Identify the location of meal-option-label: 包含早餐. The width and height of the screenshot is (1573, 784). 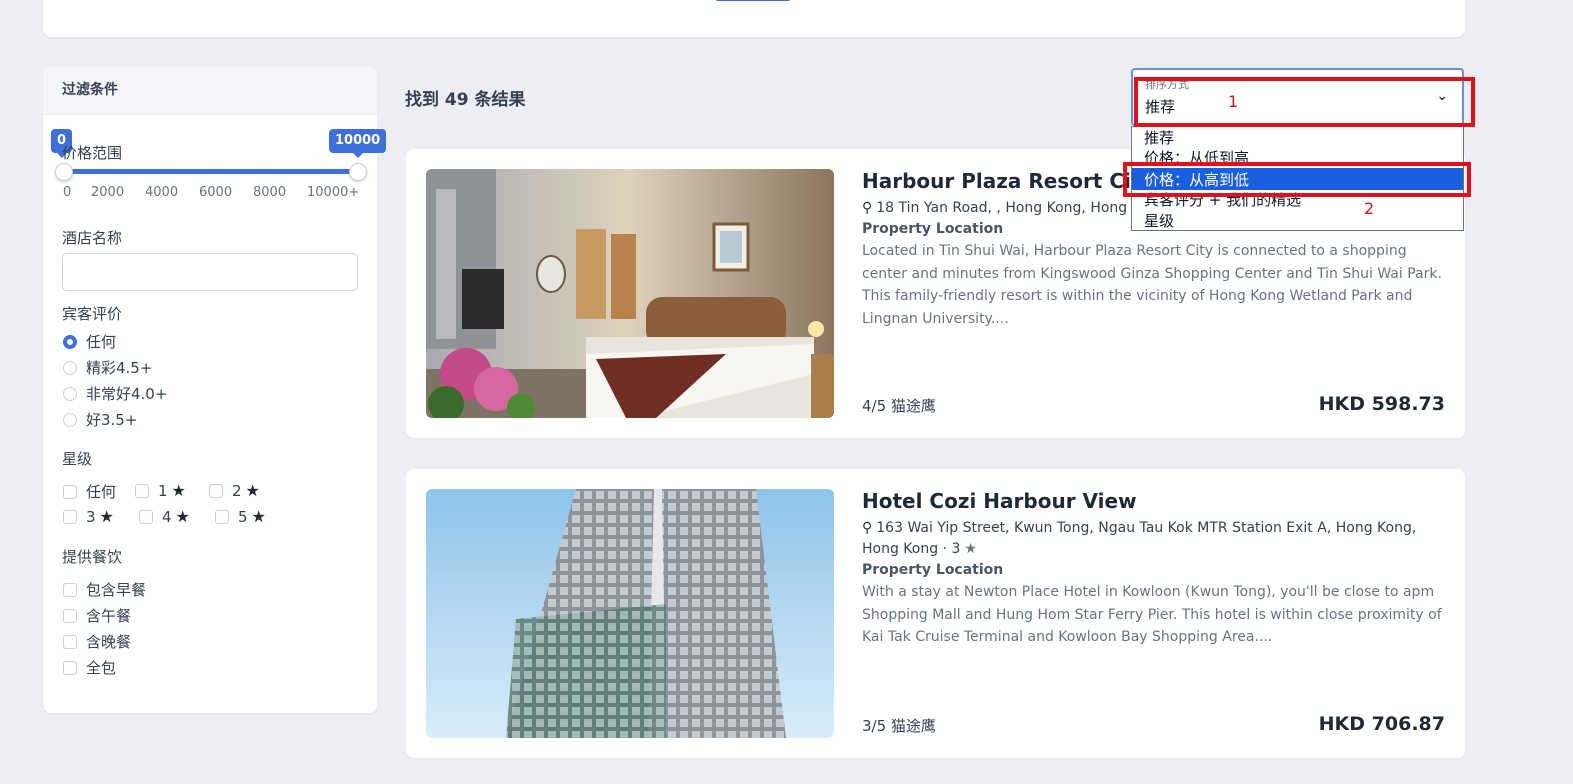
(116, 590).